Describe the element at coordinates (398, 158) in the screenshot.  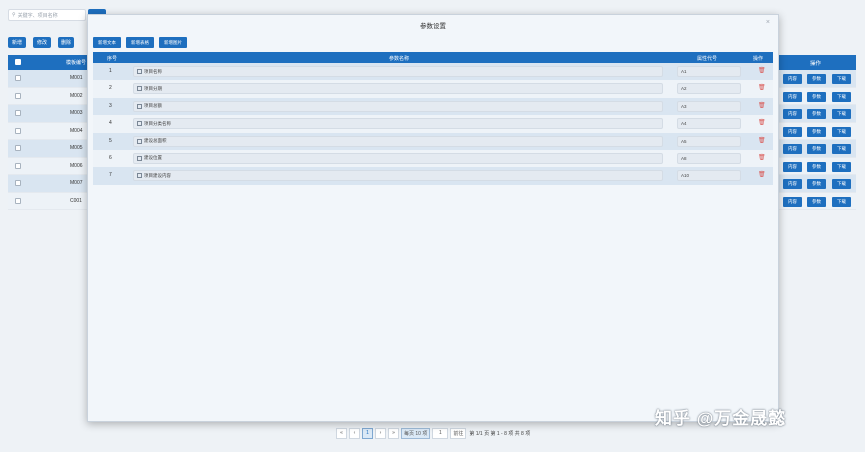
I see `param-name-input: 建设位置` at that location.